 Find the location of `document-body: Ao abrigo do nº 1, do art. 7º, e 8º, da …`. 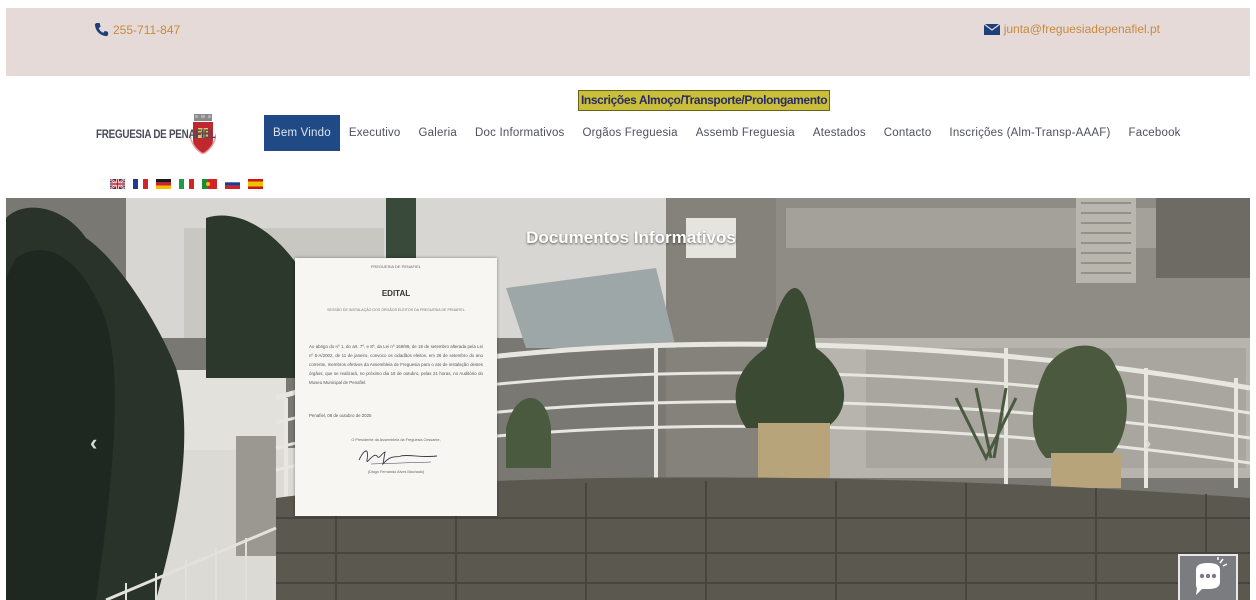

document-body: Ao abrigo do nº 1, do art. 7º, e 8º, da … is located at coordinates (396, 364).